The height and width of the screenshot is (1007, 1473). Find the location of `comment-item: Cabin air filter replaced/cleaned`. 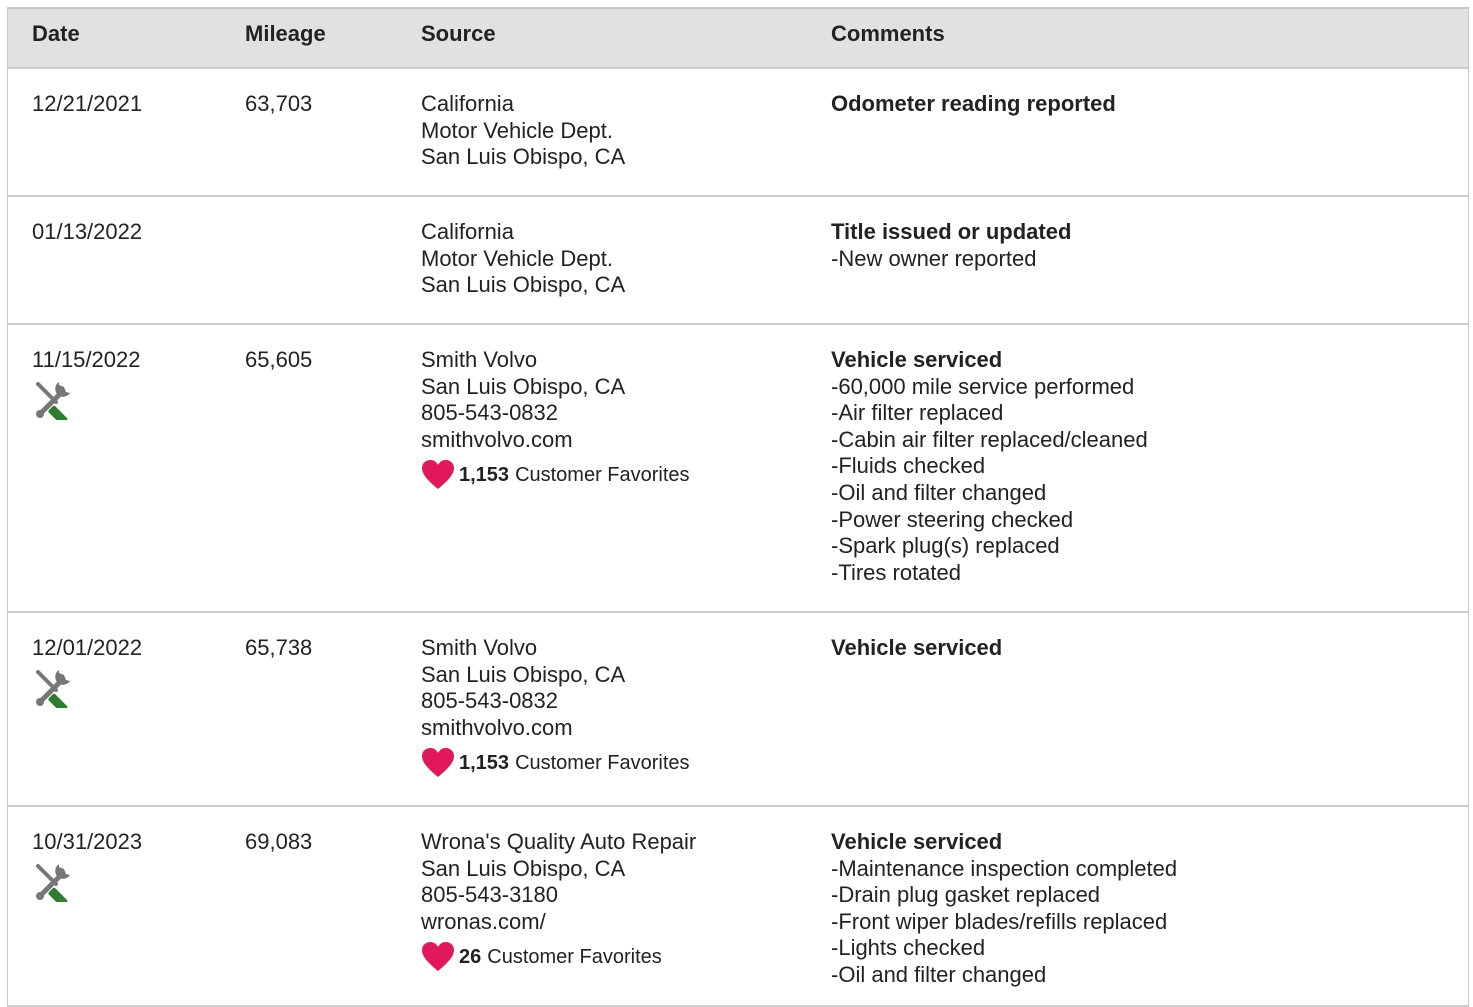

comment-item: Cabin air filter replaced/cleaned is located at coordinates (989, 440).